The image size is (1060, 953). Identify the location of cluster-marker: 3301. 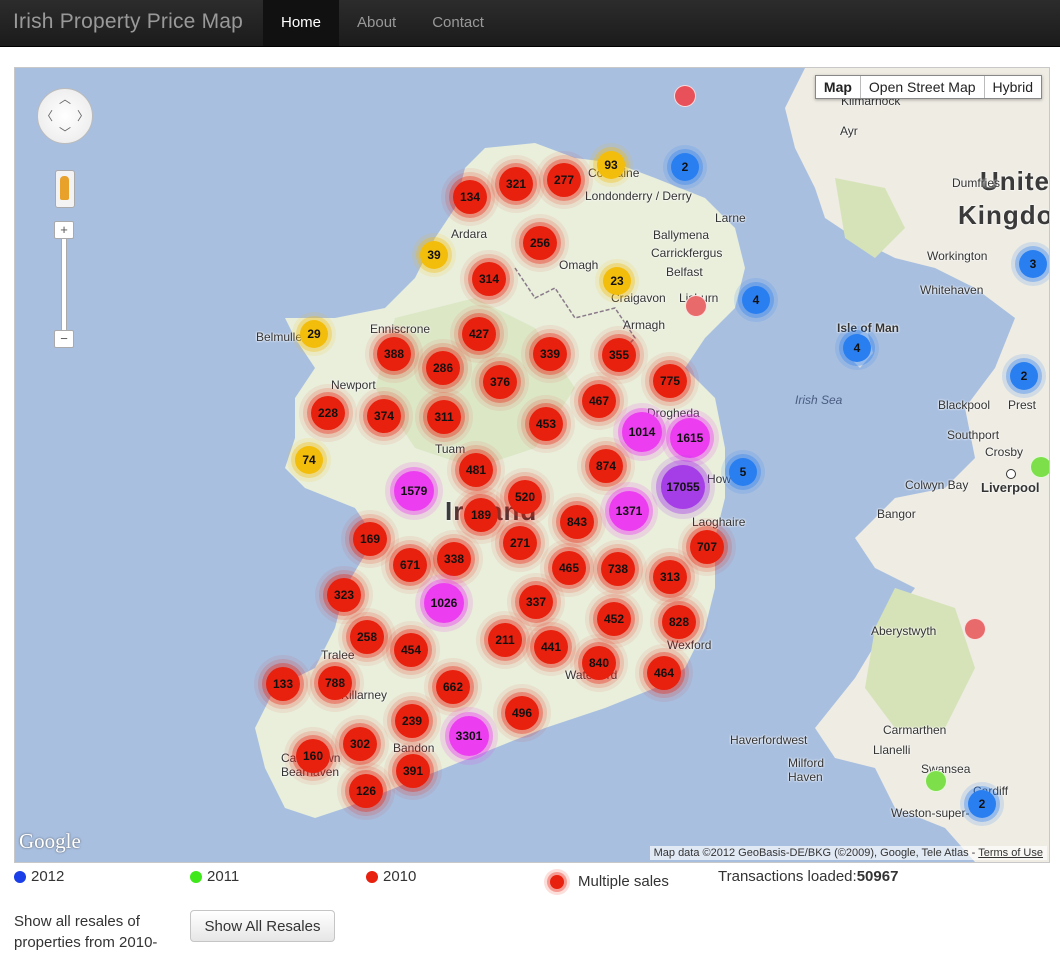
(469, 736).